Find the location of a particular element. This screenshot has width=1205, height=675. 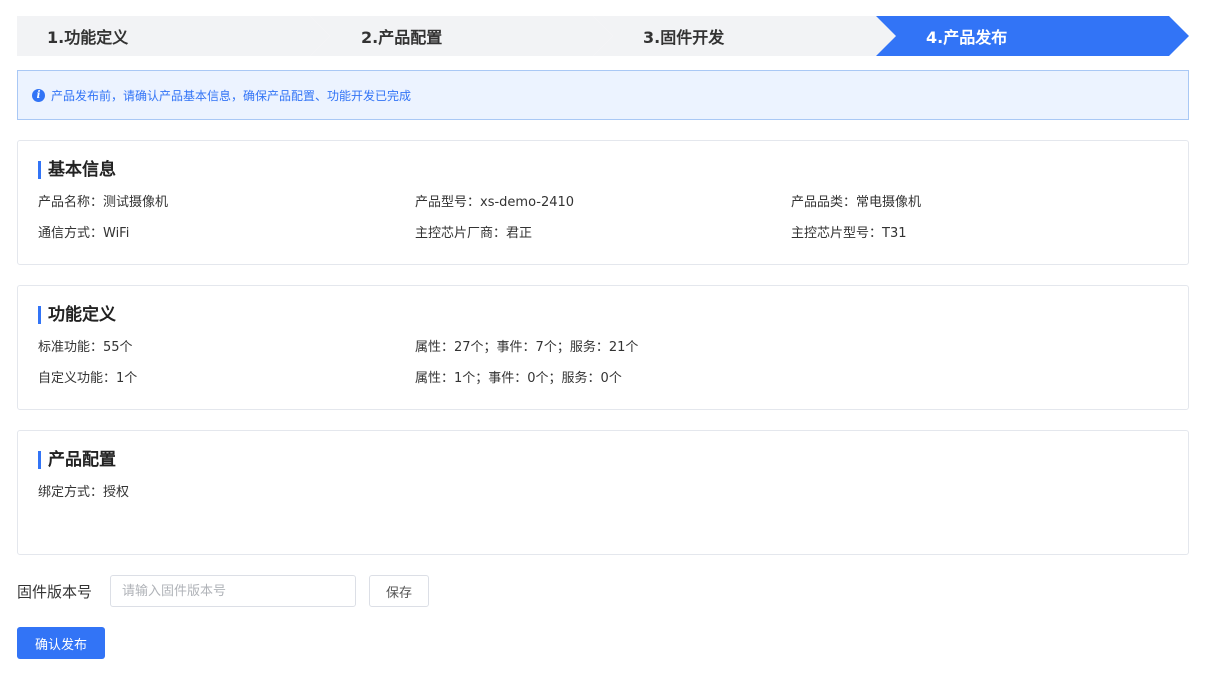

custom-functions: 自定义功能：1个 is located at coordinates (88, 378).